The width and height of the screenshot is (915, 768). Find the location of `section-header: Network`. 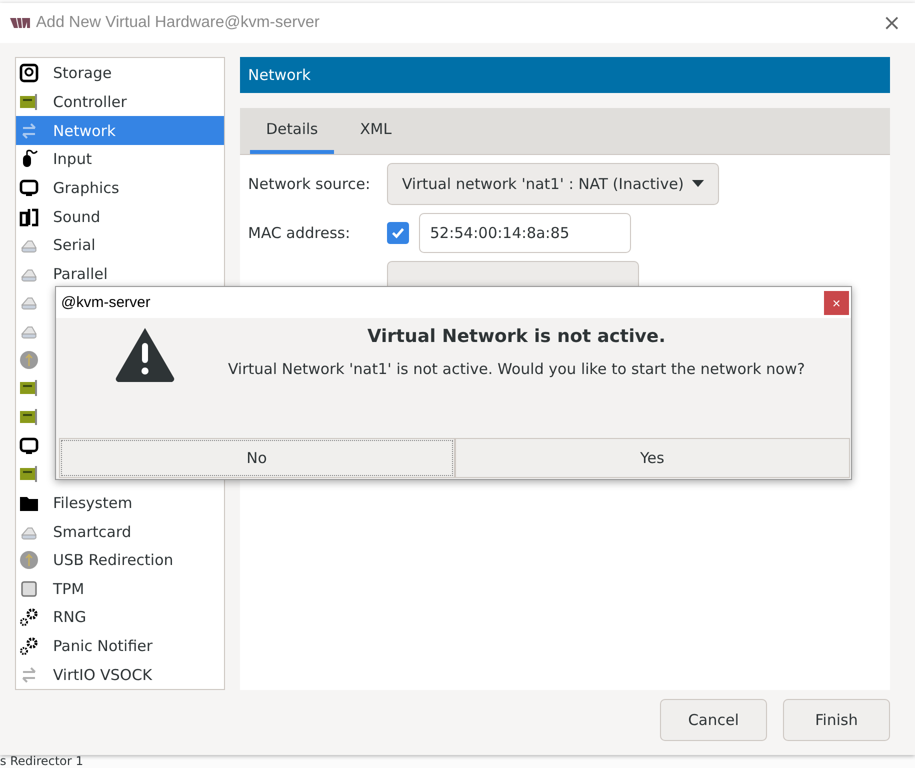

section-header: Network is located at coordinates (565, 75).